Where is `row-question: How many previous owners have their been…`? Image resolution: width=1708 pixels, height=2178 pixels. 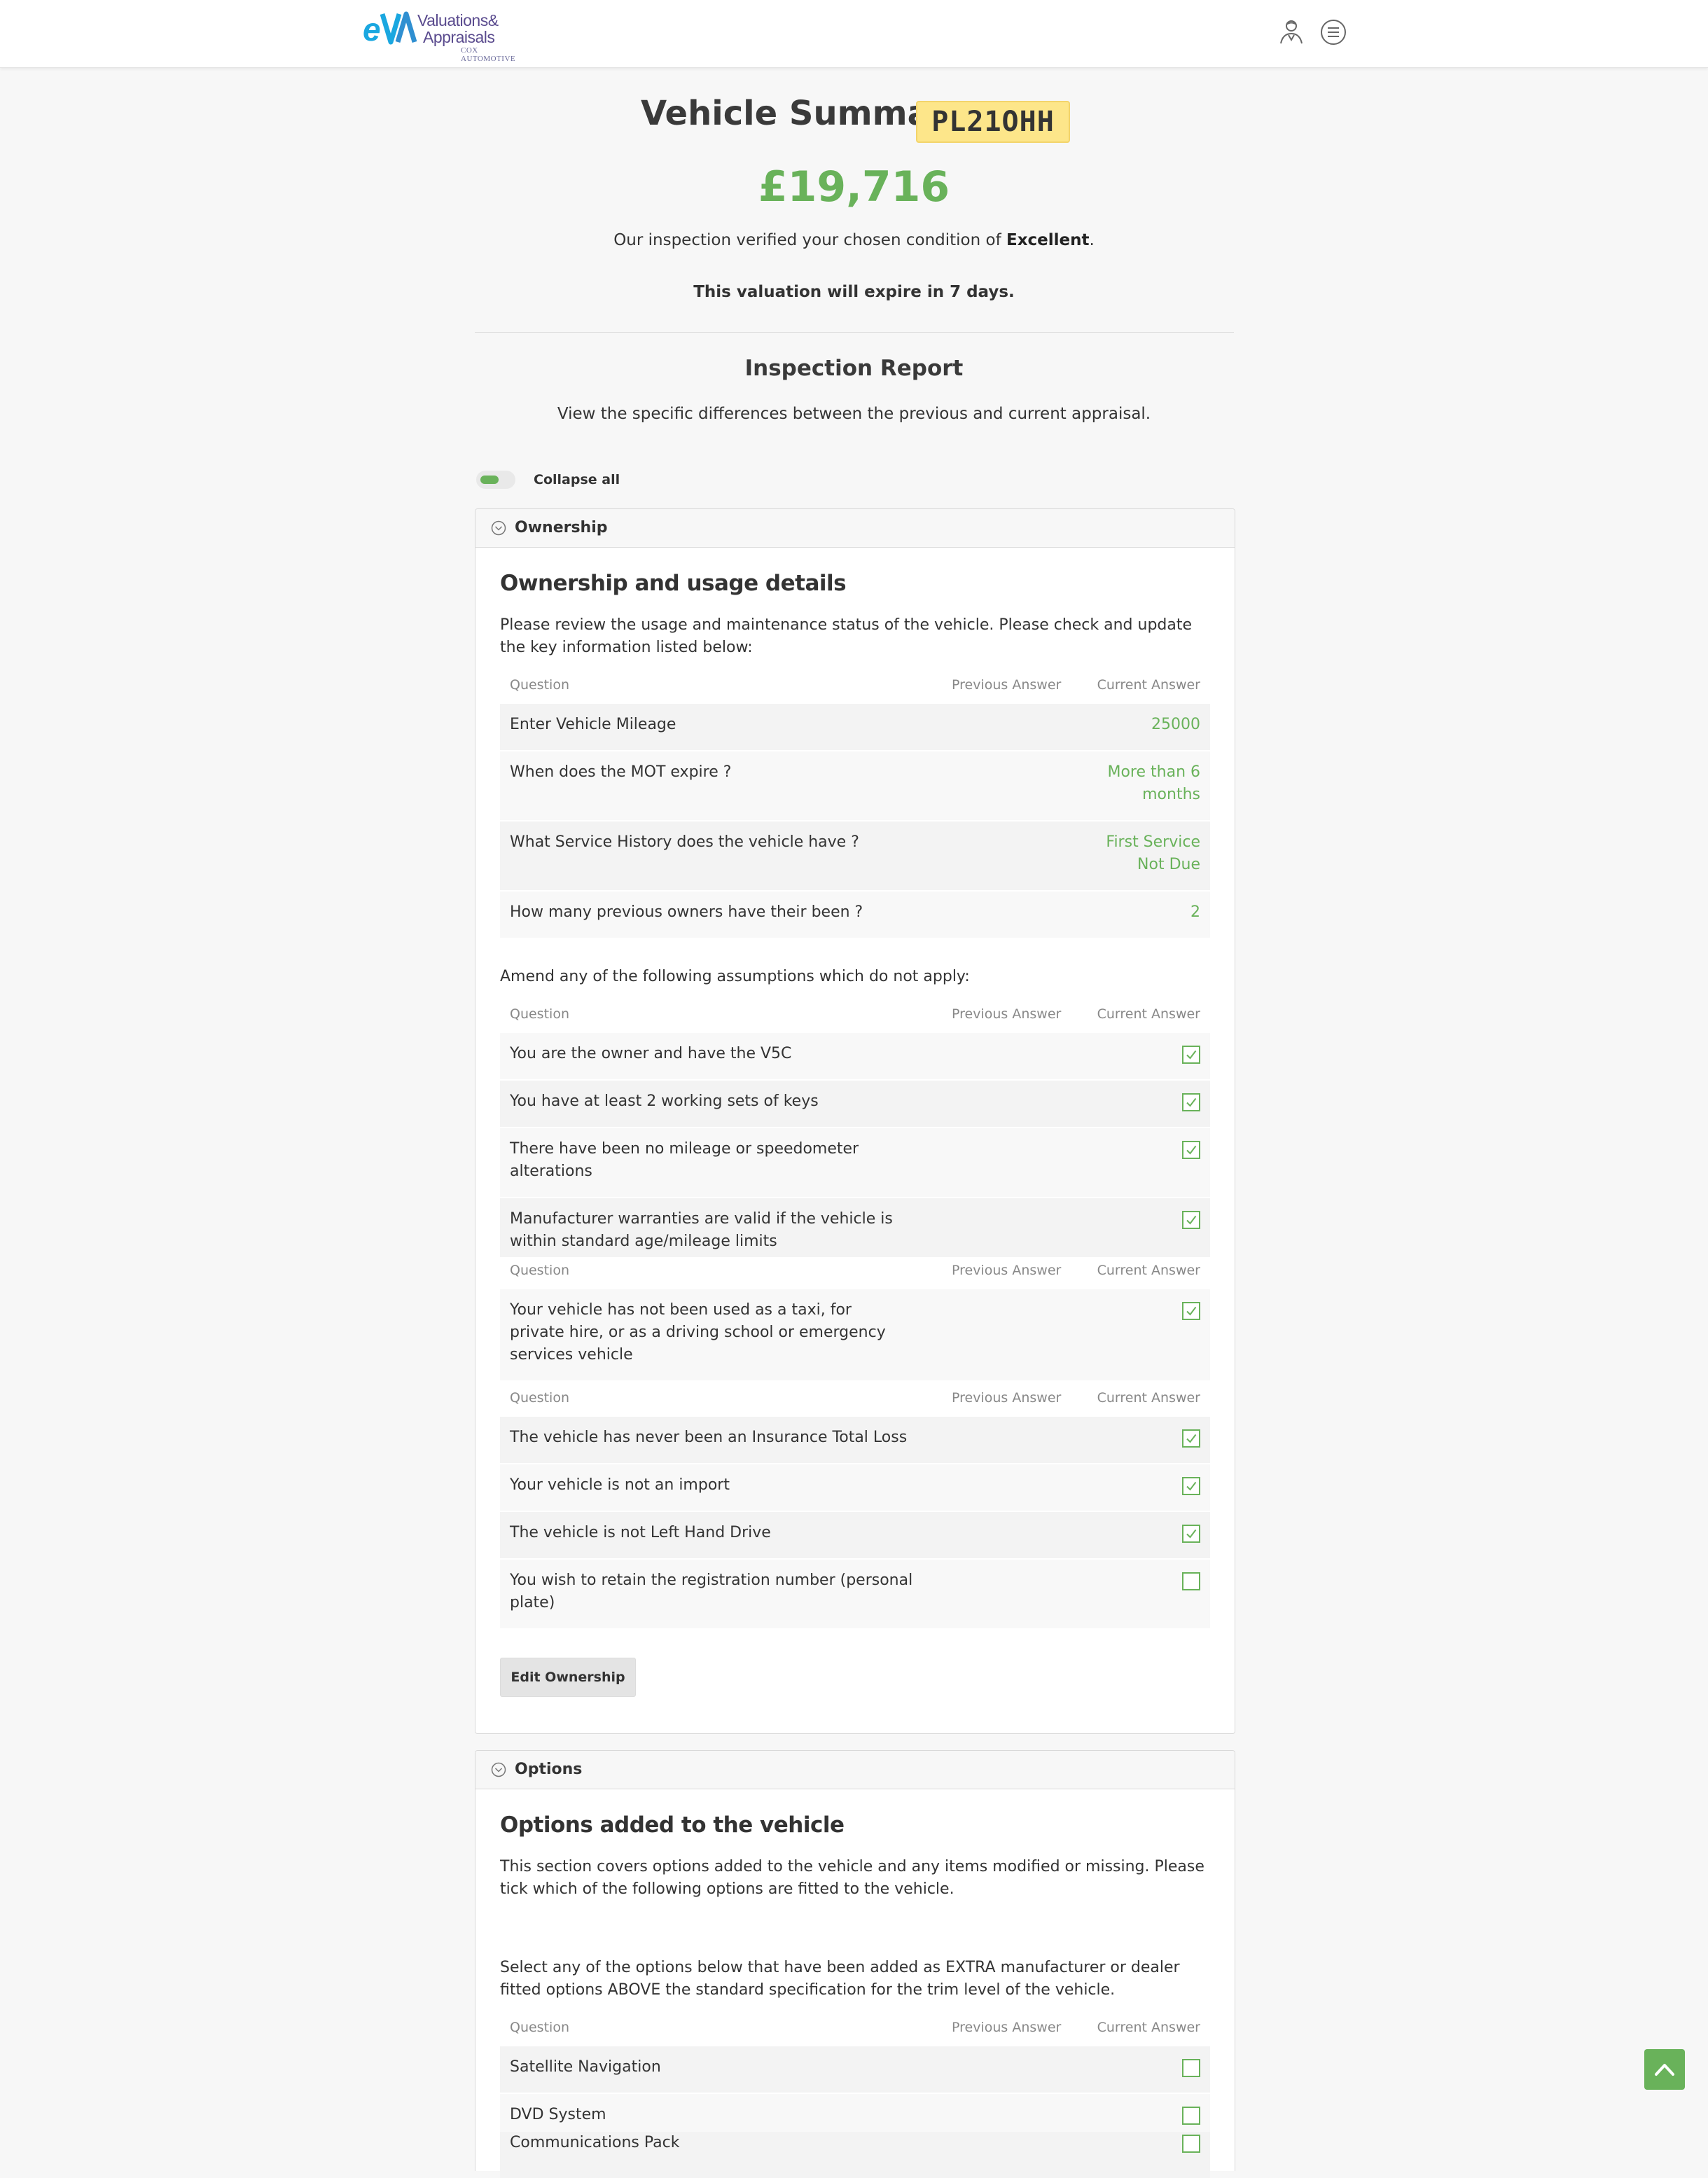 row-question: How many previous owners have their been… is located at coordinates (686, 912).